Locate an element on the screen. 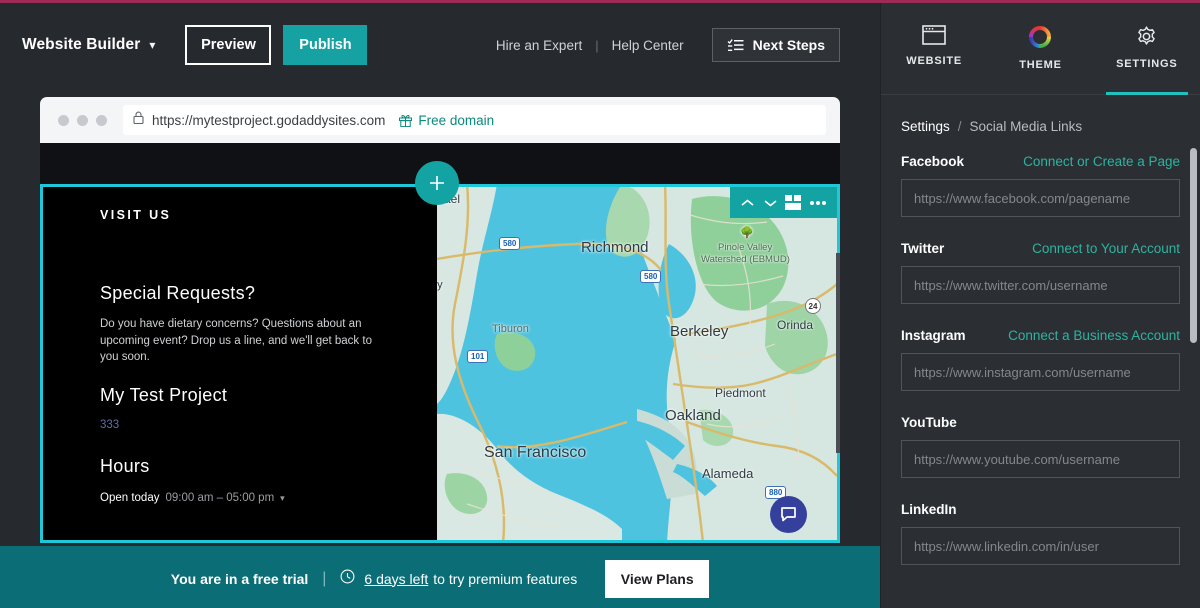 The image size is (1200, 608). chat-bubble-button is located at coordinates (788, 514).